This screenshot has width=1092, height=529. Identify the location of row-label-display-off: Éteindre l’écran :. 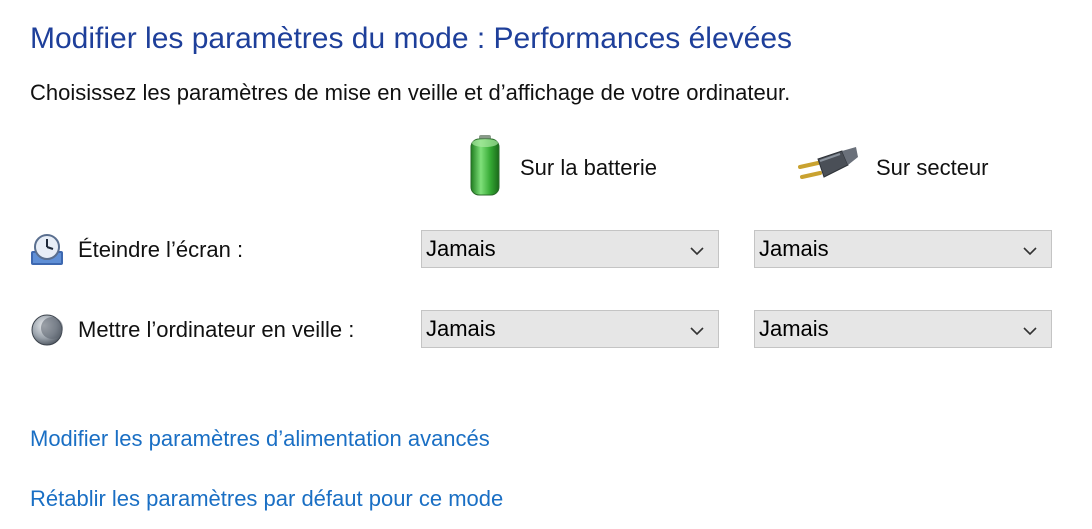
(136, 250).